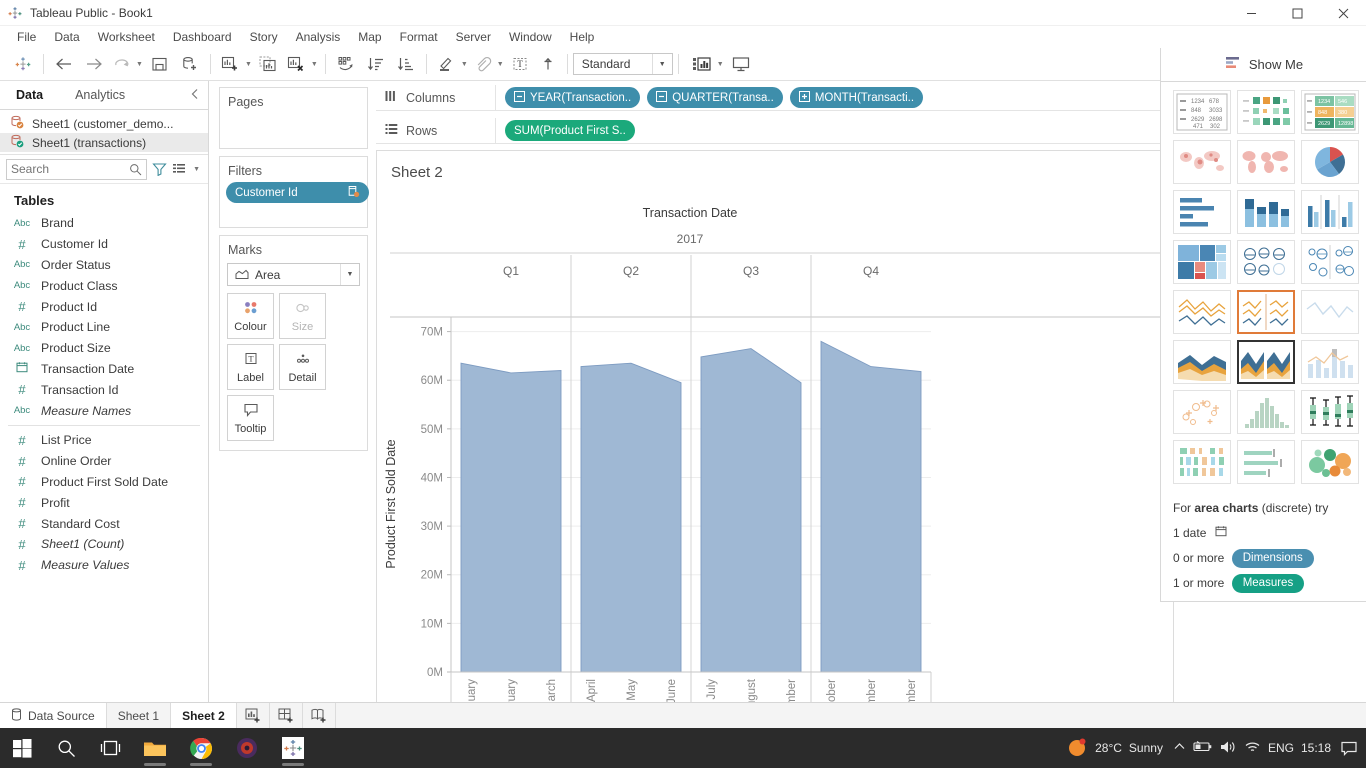 Image resolution: width=1366 pixels, height=768 pixels. What do you see at coordinates (94, 64) in the screenshot?
I see `forward-button` at bounding box center [94, 64].